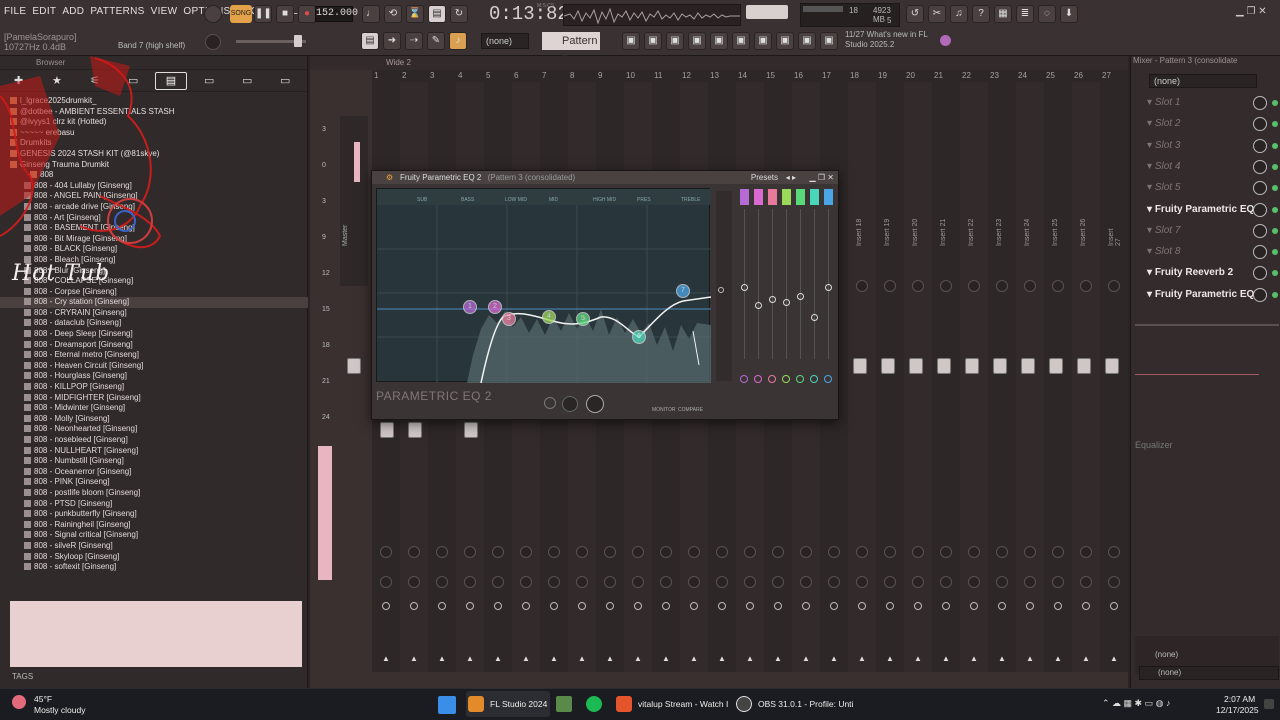  I want to click on undo-icon: ↺, so click(915, 14).